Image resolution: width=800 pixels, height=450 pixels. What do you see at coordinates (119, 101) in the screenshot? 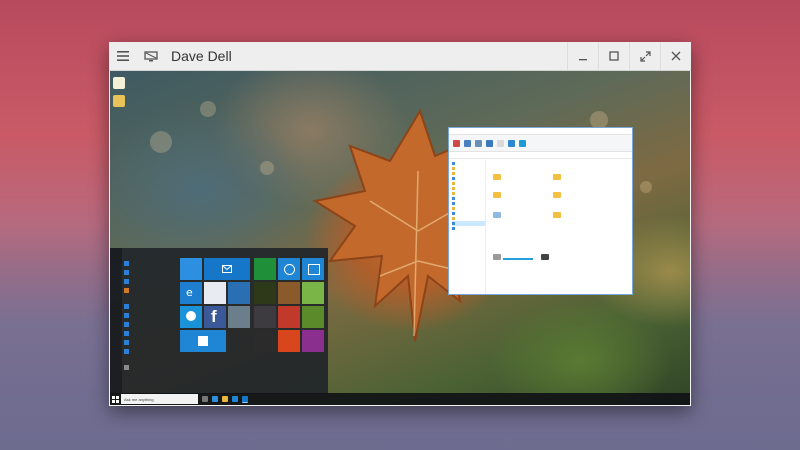
I see `desktop-folder-icon` at bounding box center [119, 101].